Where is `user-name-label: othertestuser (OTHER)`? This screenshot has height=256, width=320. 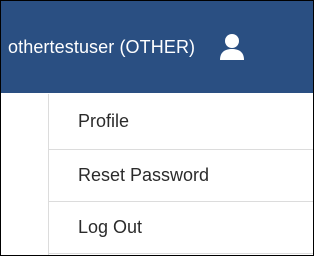 user-name-label: othertestuser (OTHER) is located at coordinates (102, 46).